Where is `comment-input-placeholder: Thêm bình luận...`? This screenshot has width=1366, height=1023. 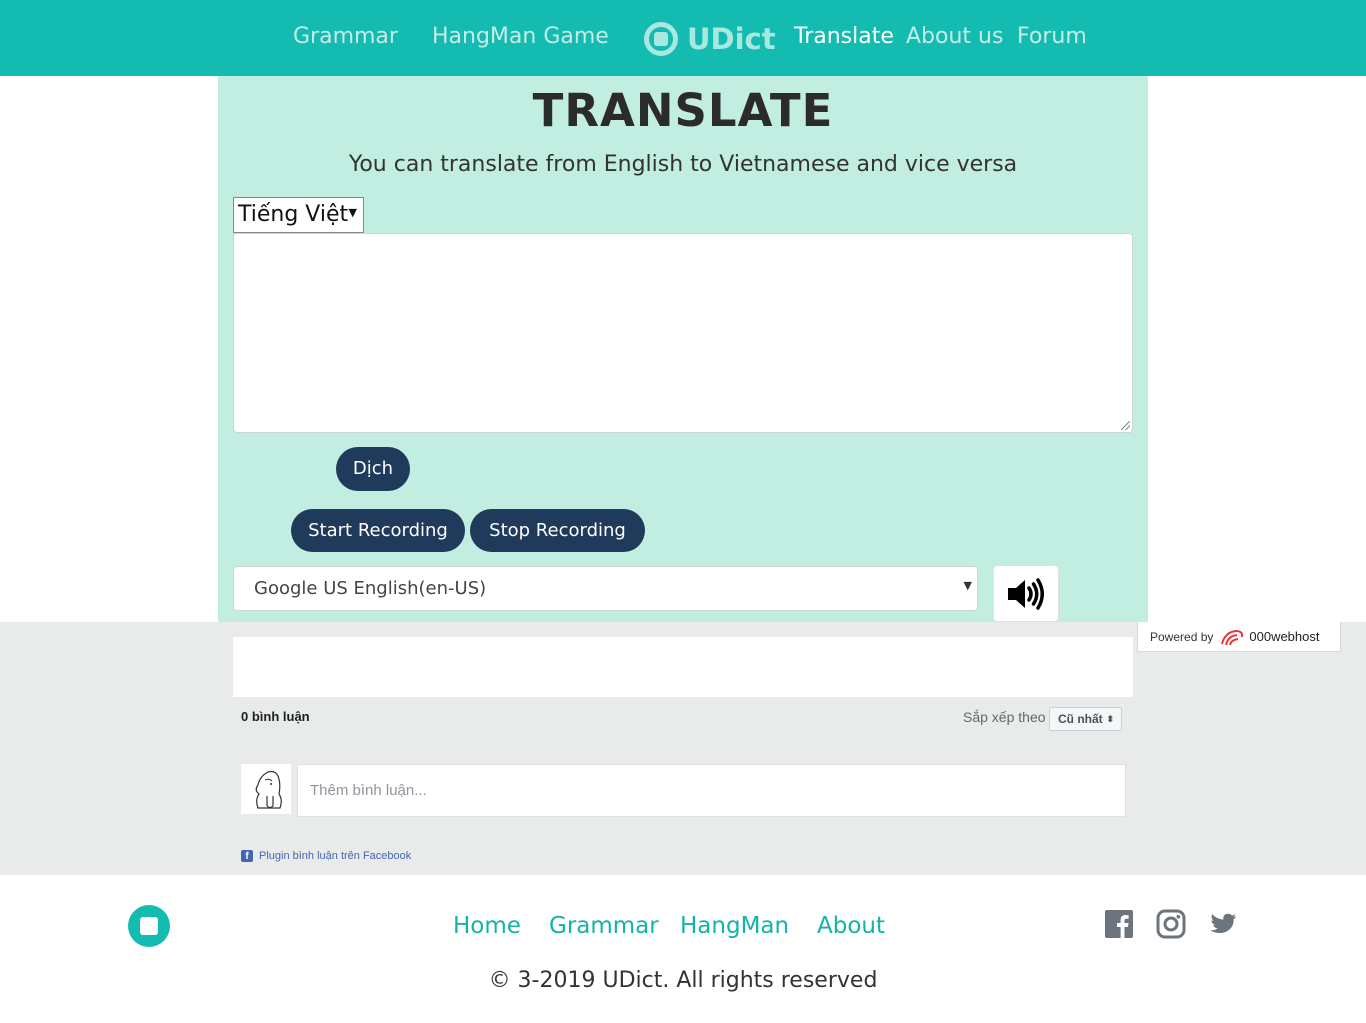 comment-input-placeholder: Thêm bình luận... is located at coordinates (368, 790).